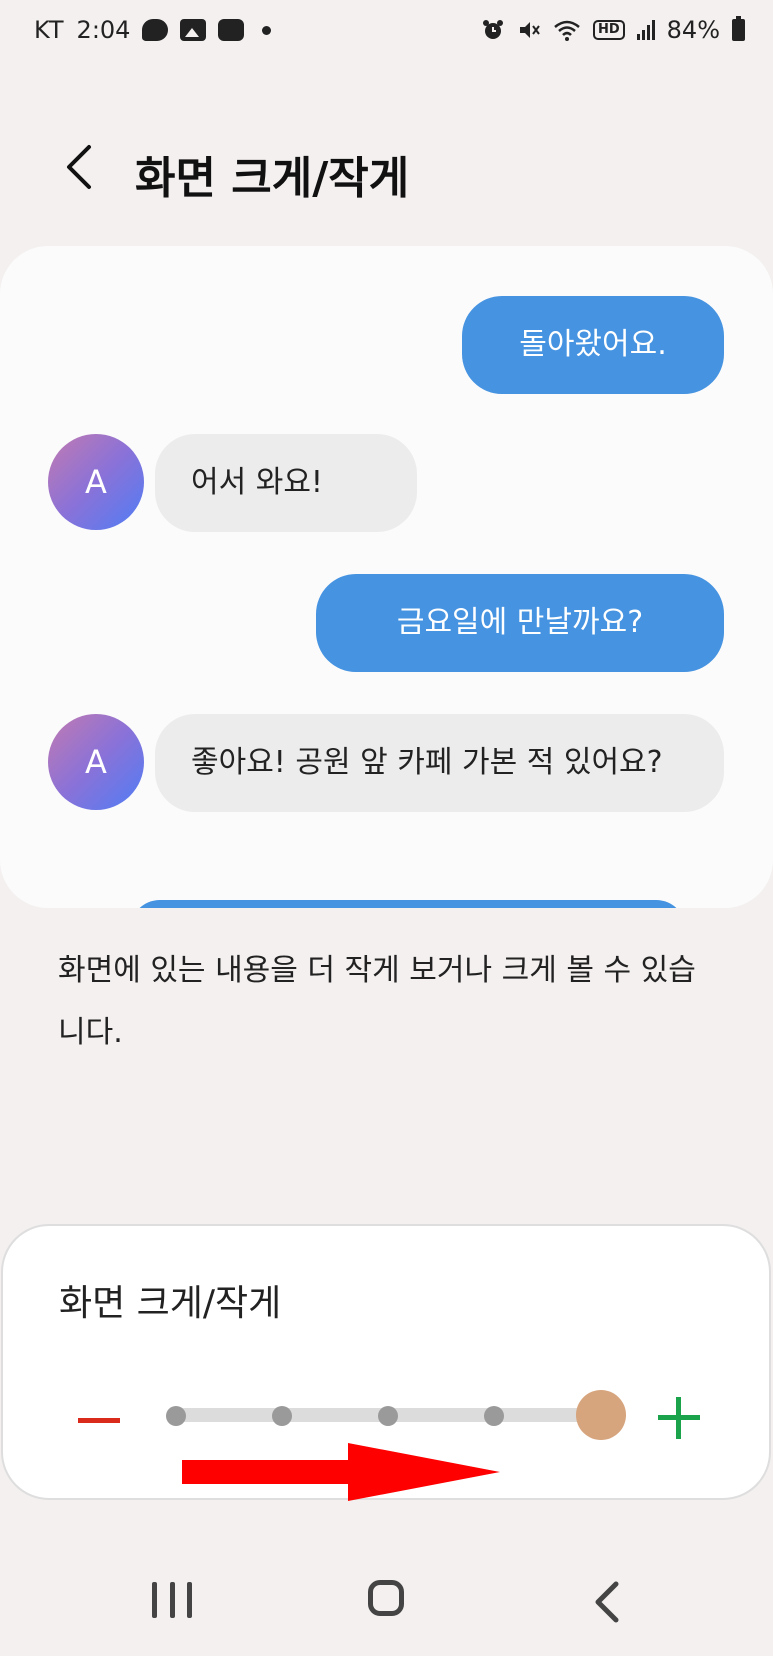 This screenshot has width=773, height=1656. I want to click on chevron-left-icon, so click(79, 167).